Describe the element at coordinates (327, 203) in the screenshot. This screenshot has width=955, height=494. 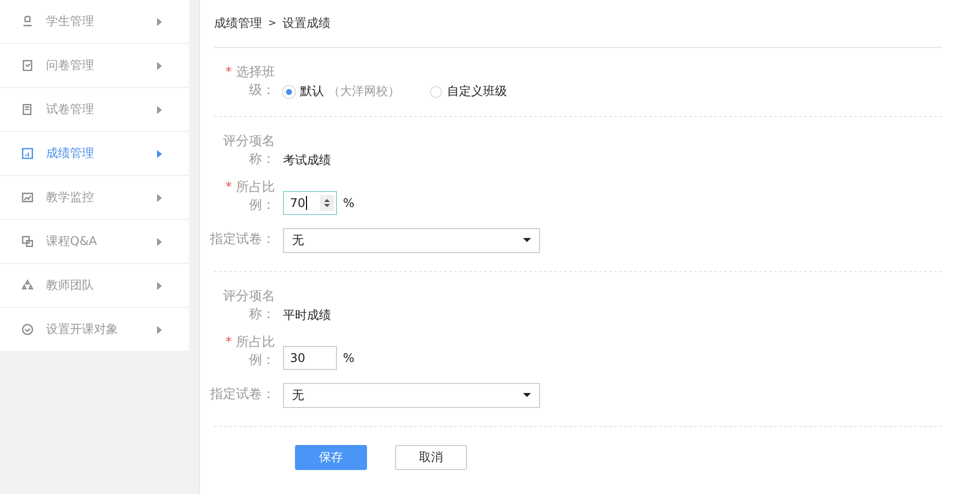
I see `spinner-icon` at that location.